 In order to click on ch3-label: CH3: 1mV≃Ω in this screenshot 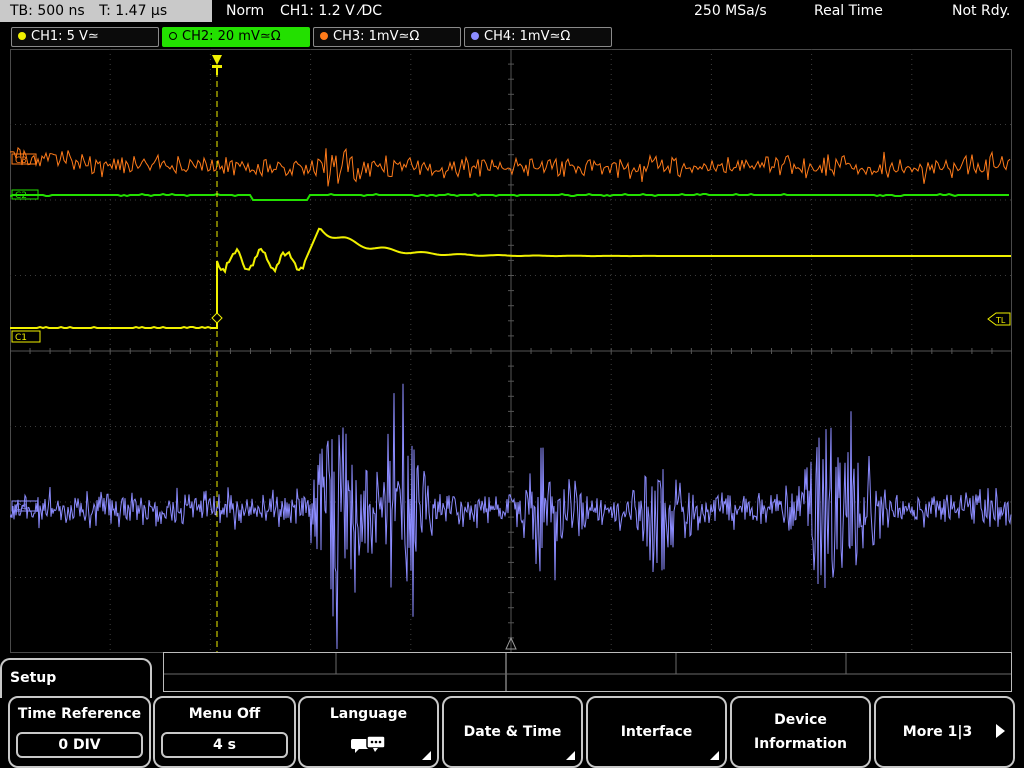, I will do `click(376, 36)`.